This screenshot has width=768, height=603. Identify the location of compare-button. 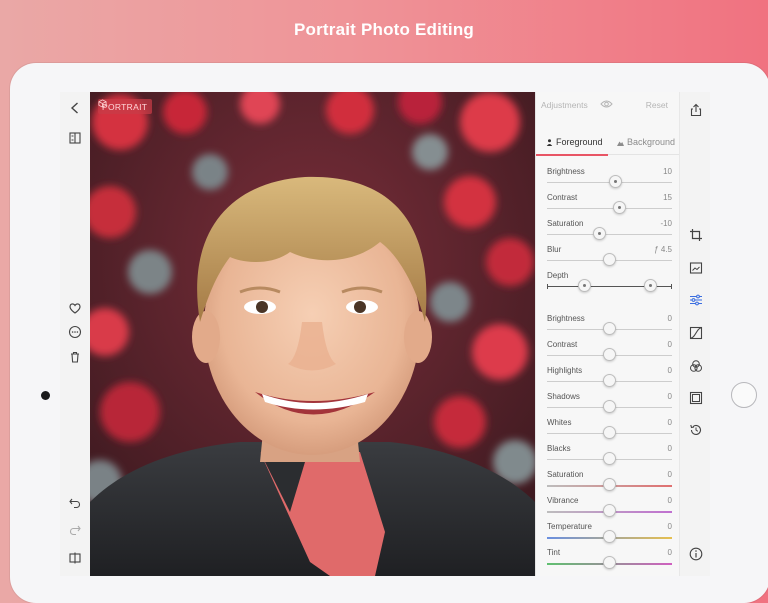
(75, 138).